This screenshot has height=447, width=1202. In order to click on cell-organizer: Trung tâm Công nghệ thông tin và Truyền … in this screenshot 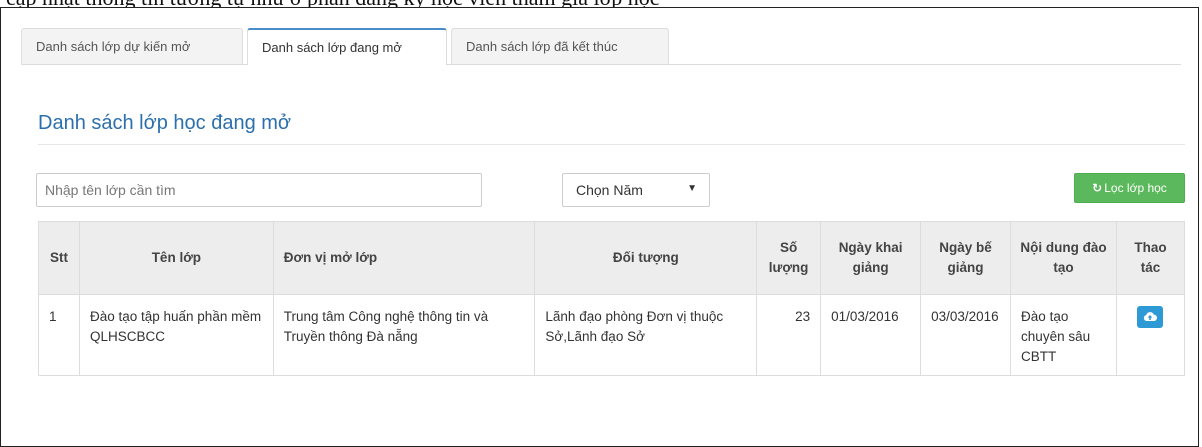, I will do `click(404, 335)`.